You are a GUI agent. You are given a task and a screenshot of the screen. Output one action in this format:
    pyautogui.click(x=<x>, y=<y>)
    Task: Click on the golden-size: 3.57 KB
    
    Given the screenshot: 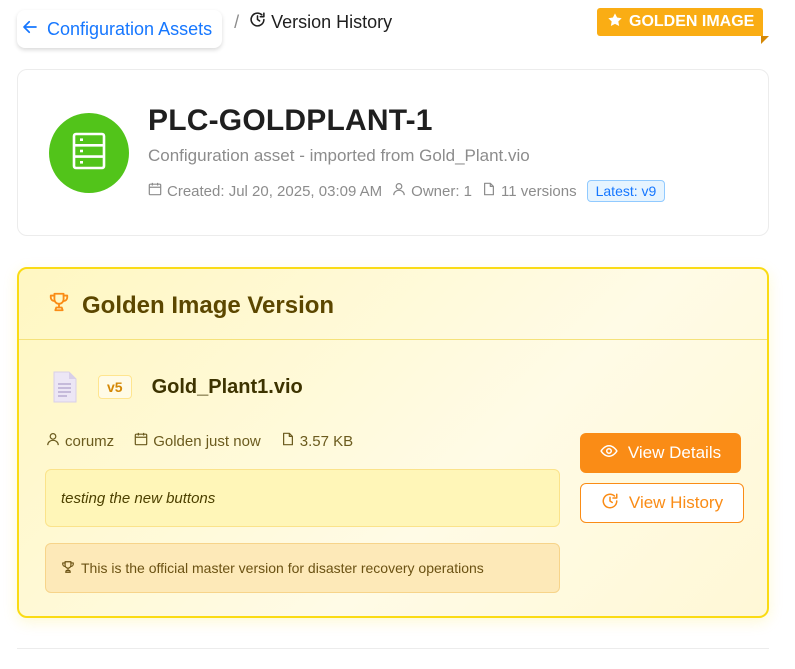 What is the action you would take?
    pyautogui.click(x=317, y=441)
    